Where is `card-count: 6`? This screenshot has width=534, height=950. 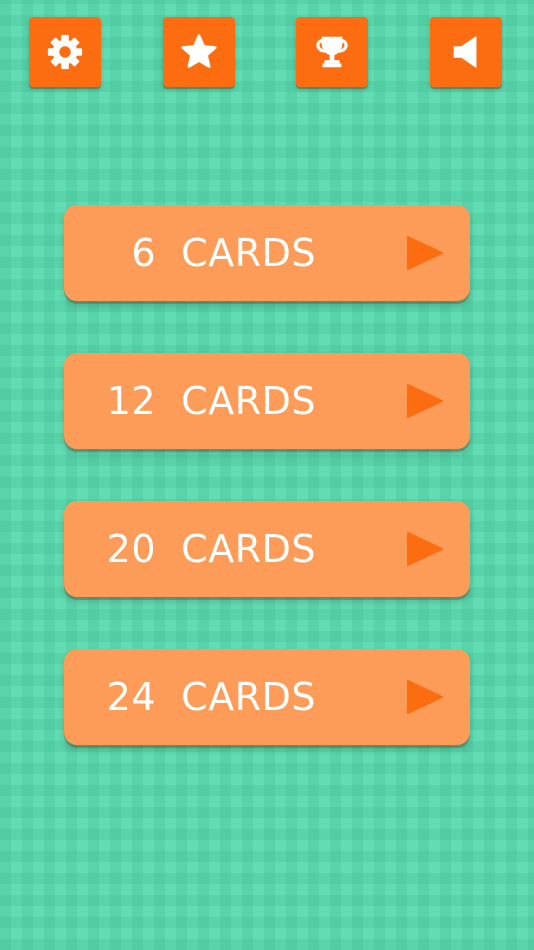 card-count: 6 is located at coordinates (143, 253).